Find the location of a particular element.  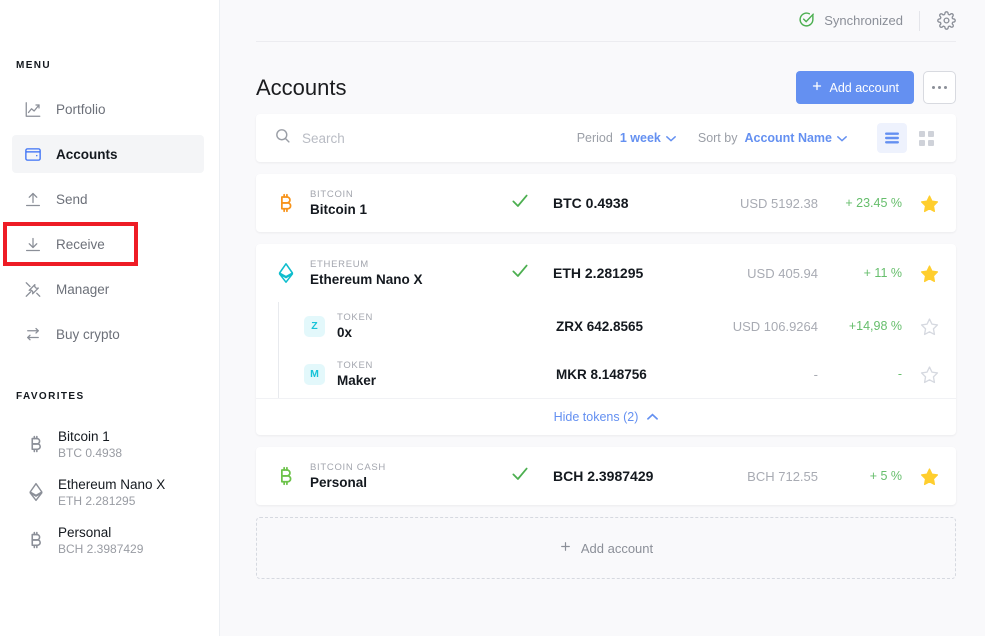

account-countervalue: USD 5192.38 is located at coordinates (778, 203).